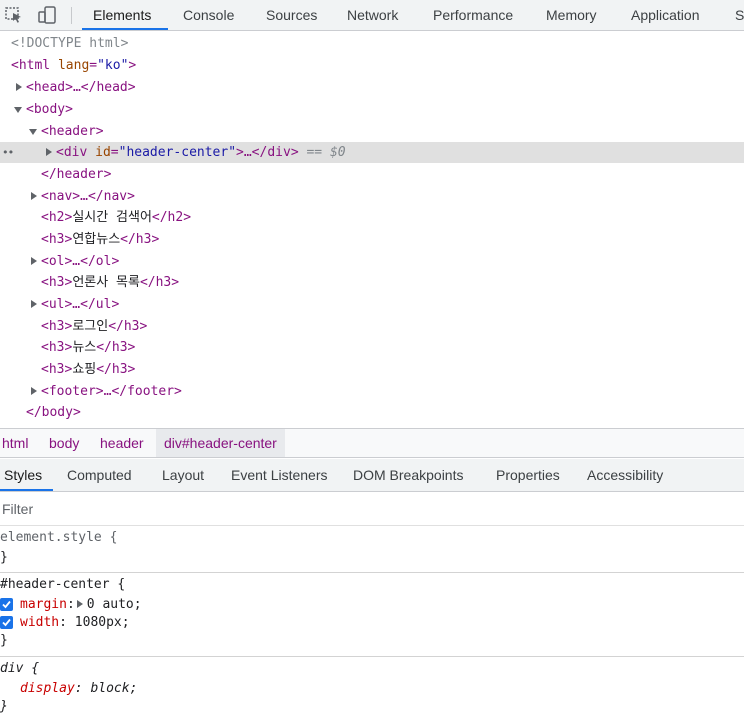  Describe the element at coordinates (58, 538) in the screenshot. I see `rule-selector: element.style {` at that location.